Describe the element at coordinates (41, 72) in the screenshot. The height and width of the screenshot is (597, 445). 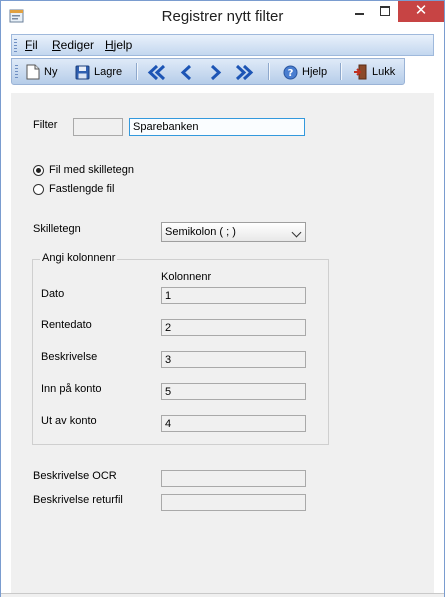
I see `new-button: Ny` at that location.